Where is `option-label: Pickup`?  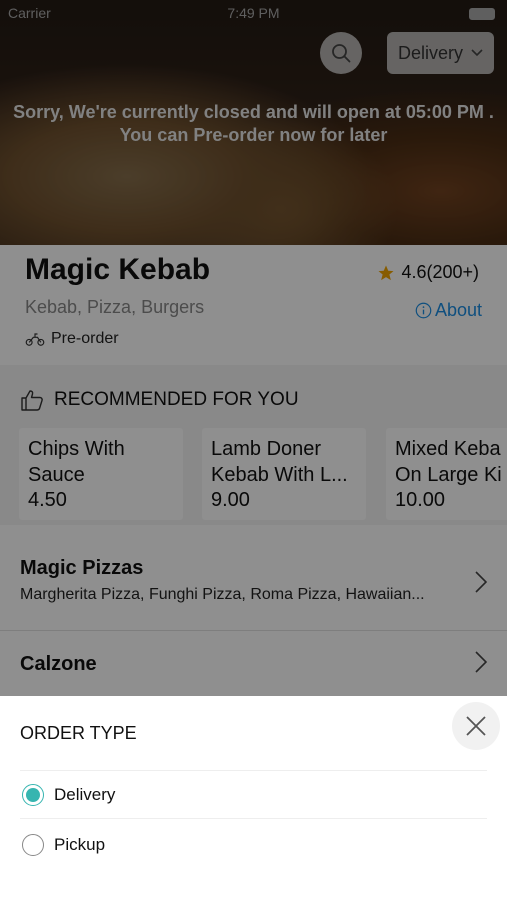 option-label: Pickup is located at coordinates (80, 844).